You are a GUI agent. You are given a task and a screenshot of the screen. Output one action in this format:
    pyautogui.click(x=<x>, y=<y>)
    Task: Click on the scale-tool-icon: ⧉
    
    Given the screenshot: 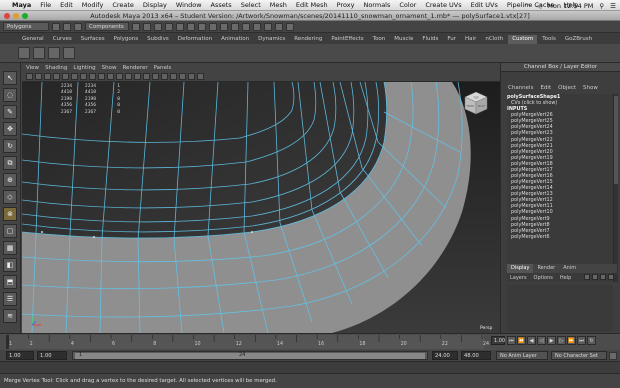 What is the action you would take?
    pyautogui.click(x=10, y=163)
    